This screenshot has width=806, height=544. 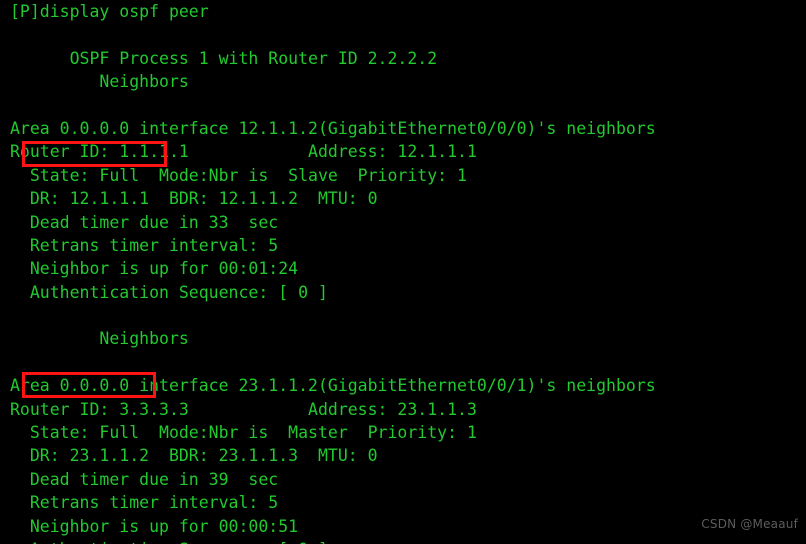 What do you see at coordinates (109, 11) in the screenshot?
I see `terminal-line-command: [P]display ospf peer` at bounding box center [109, 11].